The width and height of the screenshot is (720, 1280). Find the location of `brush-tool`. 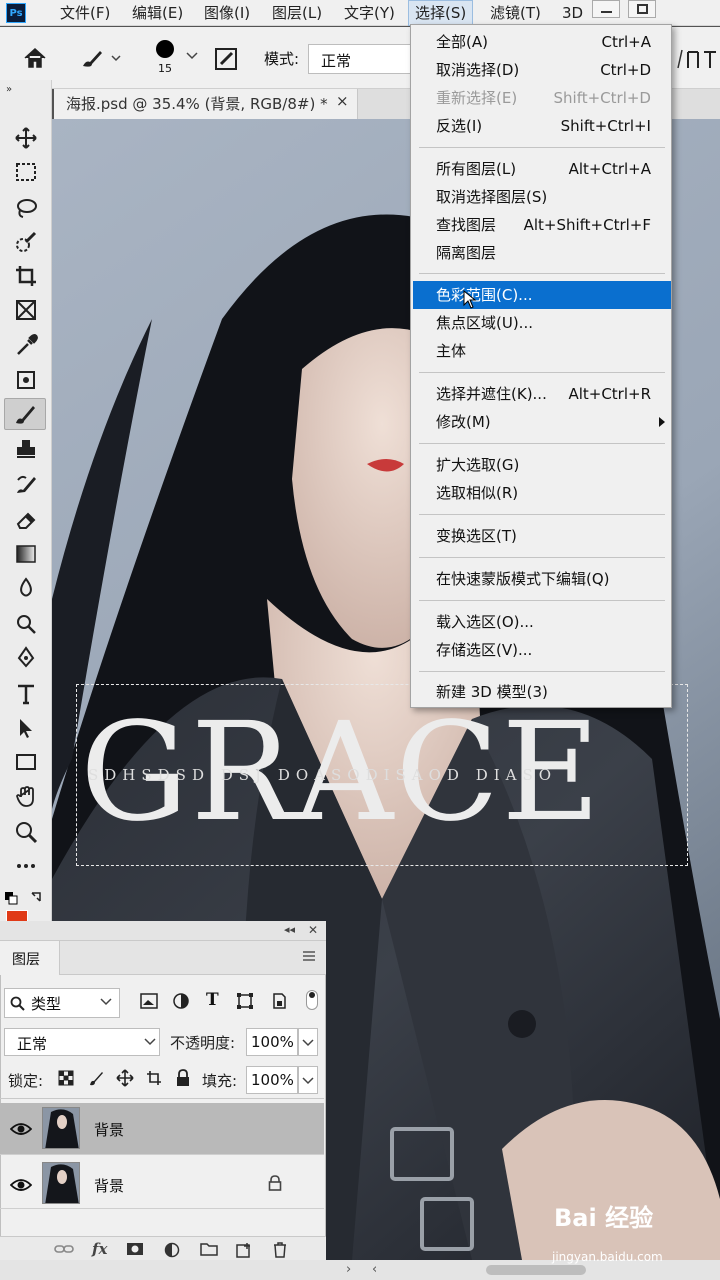

brush-tool is located at coordinates (25, 414).